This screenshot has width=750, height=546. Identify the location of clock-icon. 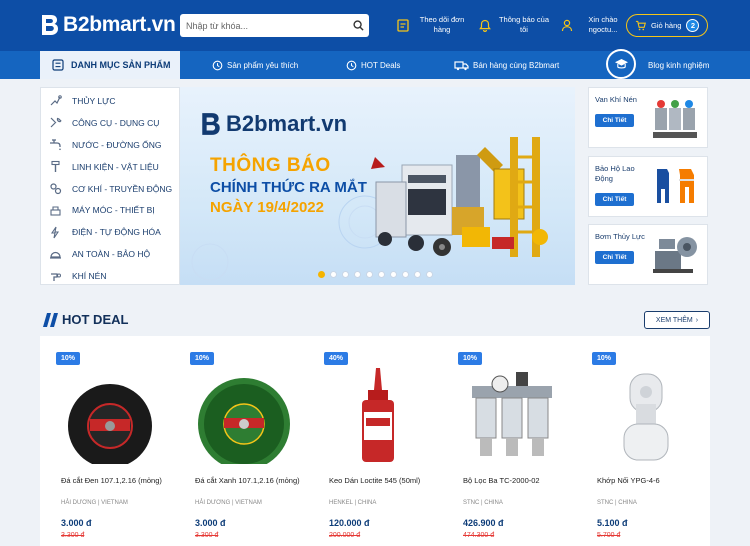
(351, 65).